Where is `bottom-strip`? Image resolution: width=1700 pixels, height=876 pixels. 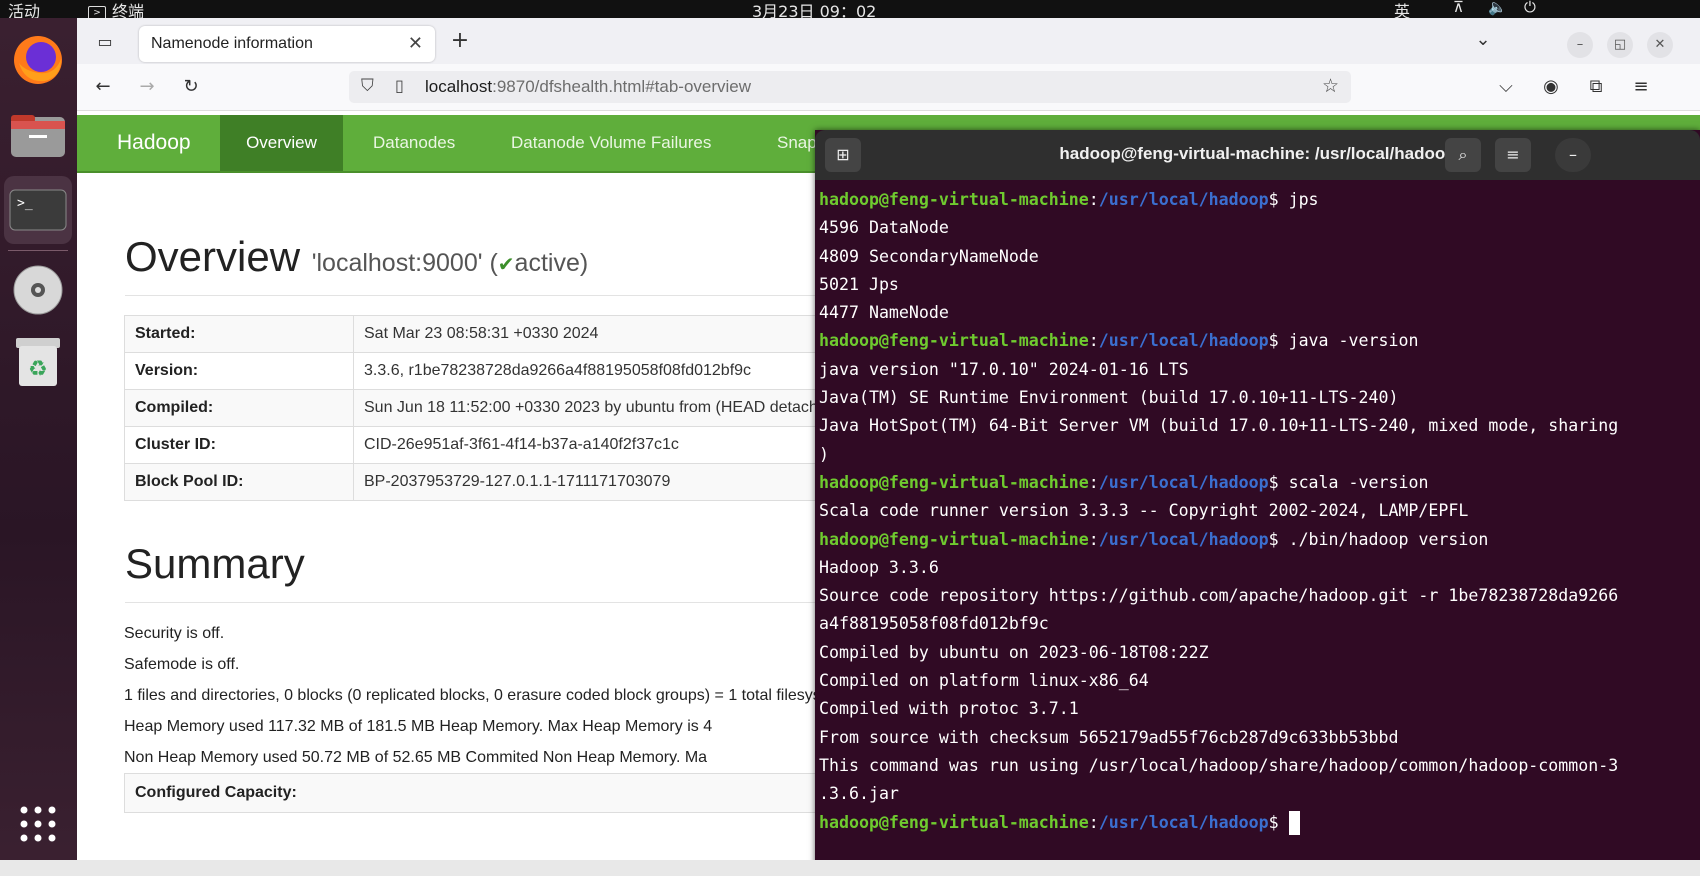 bottom-strip is located at coordinates (850, 868).